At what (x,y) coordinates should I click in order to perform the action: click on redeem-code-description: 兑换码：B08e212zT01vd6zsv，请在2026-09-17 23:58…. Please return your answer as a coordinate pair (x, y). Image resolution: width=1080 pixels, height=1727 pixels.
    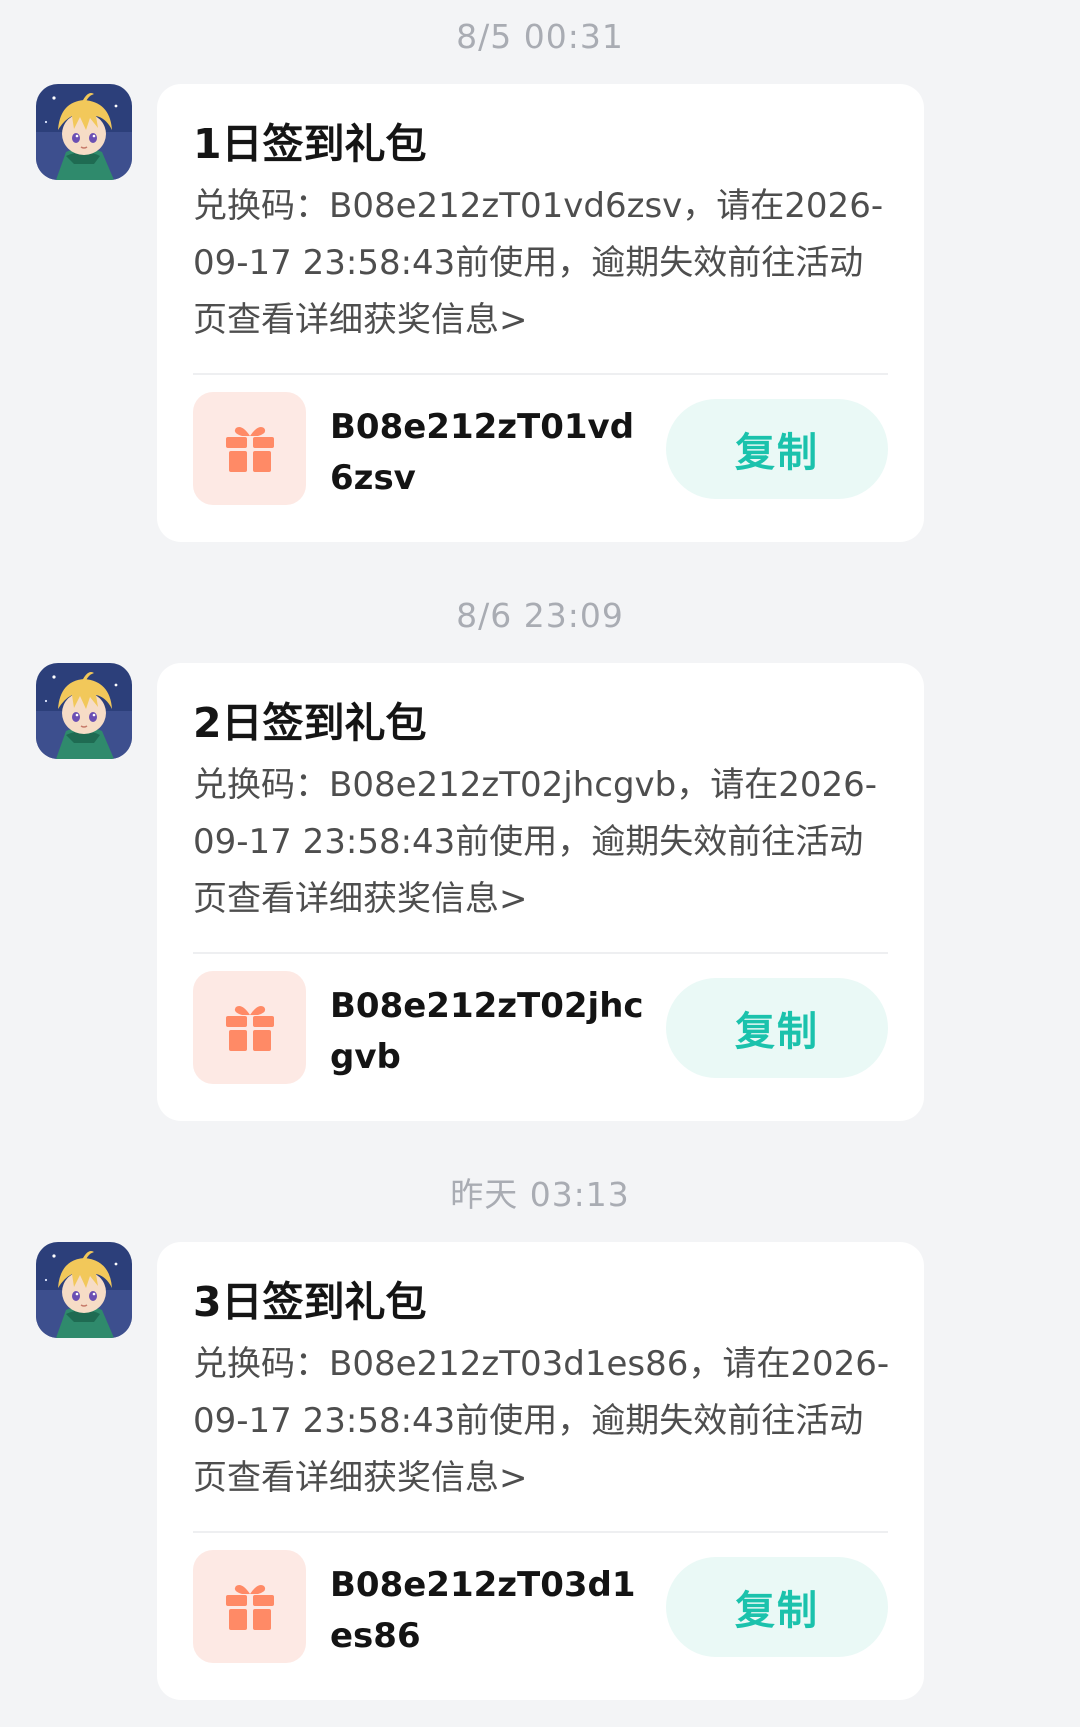
    Looking at the image, I should click on (543, 263).